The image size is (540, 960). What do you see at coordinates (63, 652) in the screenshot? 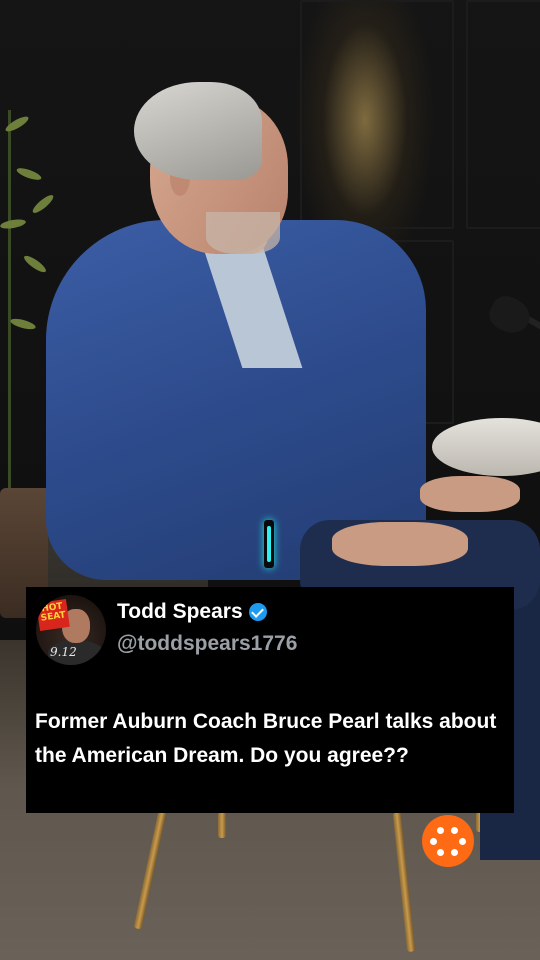
I see `avatar-number: 9.12` at bounding box center [63, 652].